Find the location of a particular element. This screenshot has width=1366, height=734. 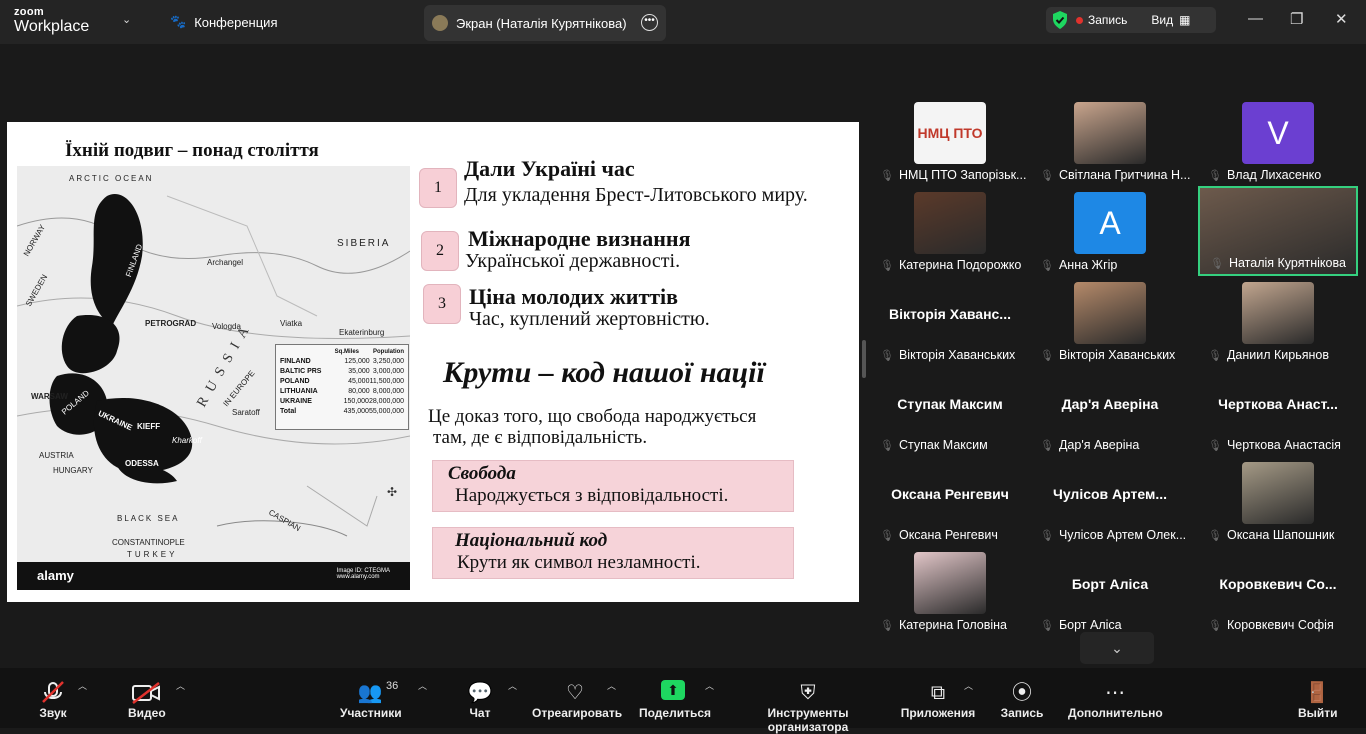

share-arrow-icon: ⬆ is located at coordinates (673, 690).